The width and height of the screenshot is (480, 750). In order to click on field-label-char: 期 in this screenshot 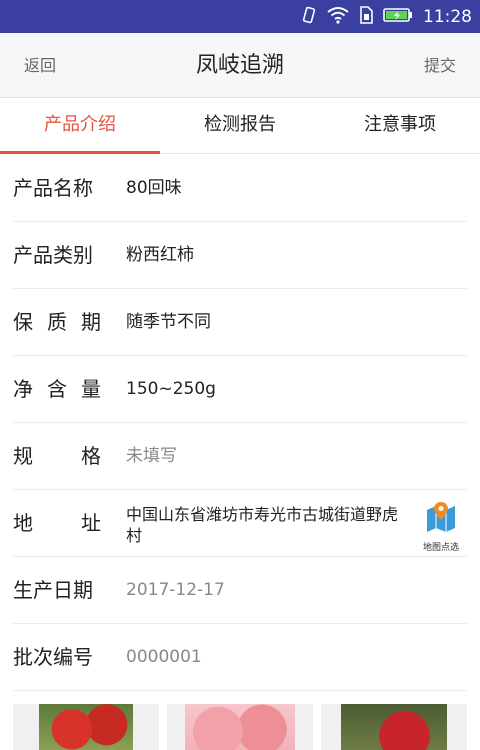, I will do `click(91, 322)`.